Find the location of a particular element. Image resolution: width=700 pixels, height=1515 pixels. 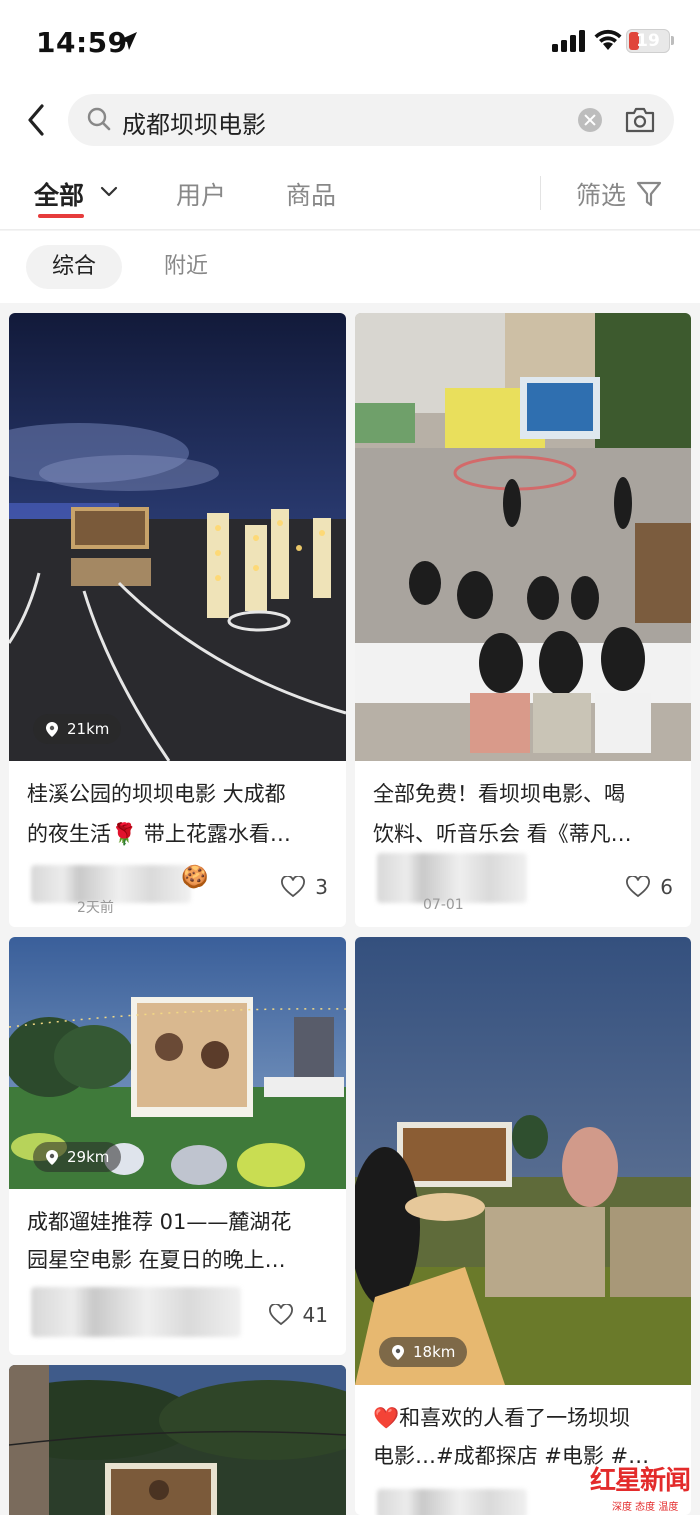

back-chevron-icon is located at coordinates (37, 120).